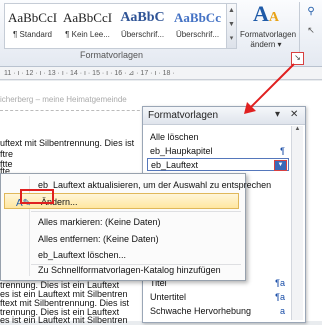 The image size is (322, 325). What do you see at coordinates (265, 13) in the screenshot?
I see `change-styles-icon: AA` at bounding box center [265, 13].